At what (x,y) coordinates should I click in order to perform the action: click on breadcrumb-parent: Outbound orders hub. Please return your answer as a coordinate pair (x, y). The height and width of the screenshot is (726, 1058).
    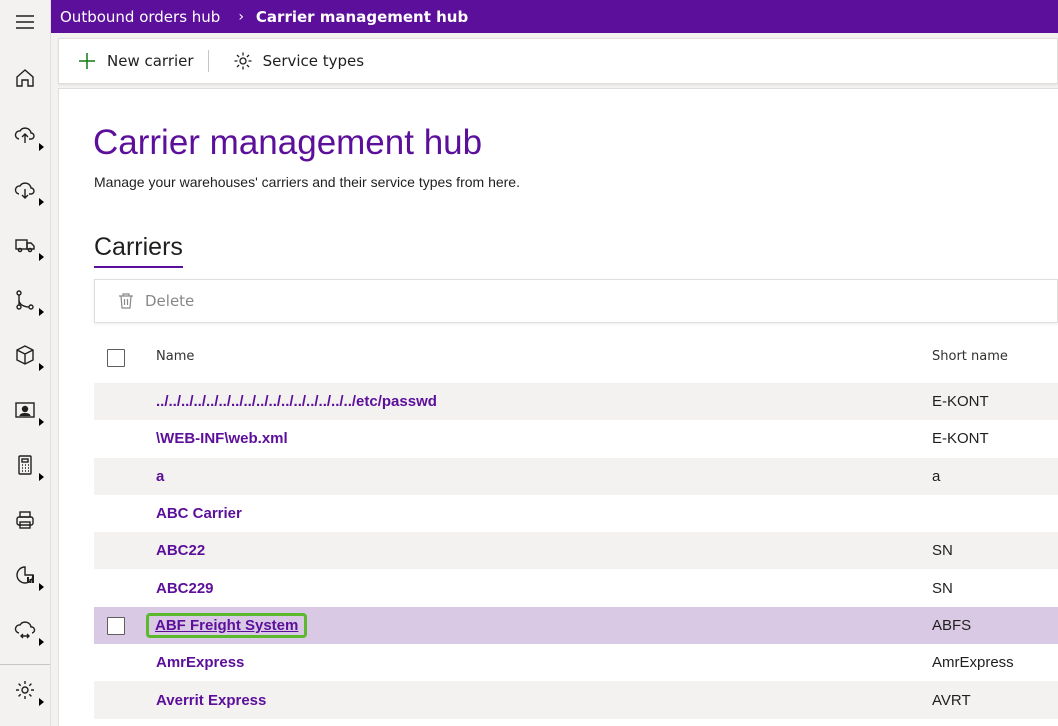
    Looking at the image, I should click on (140, 17).